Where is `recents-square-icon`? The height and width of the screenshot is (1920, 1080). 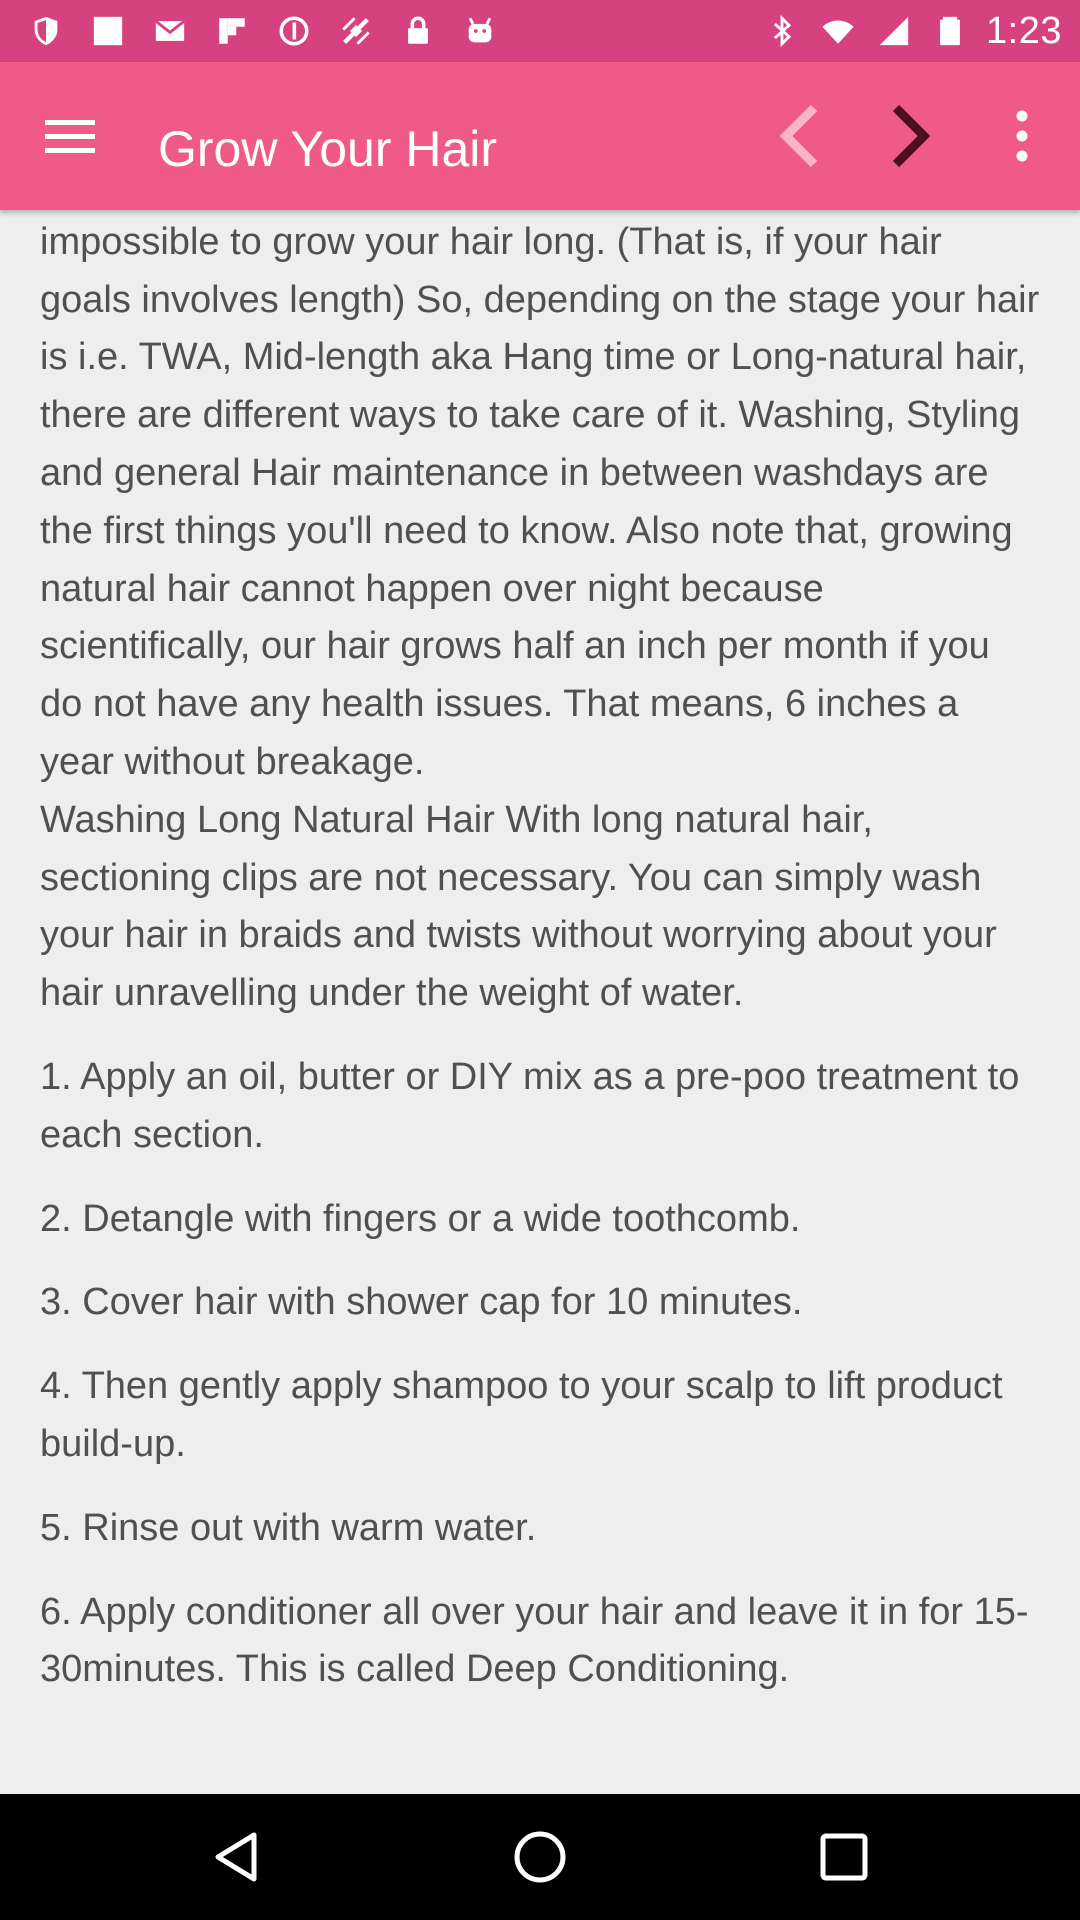
recents-square-icon is located at coordinates (844, 1857).